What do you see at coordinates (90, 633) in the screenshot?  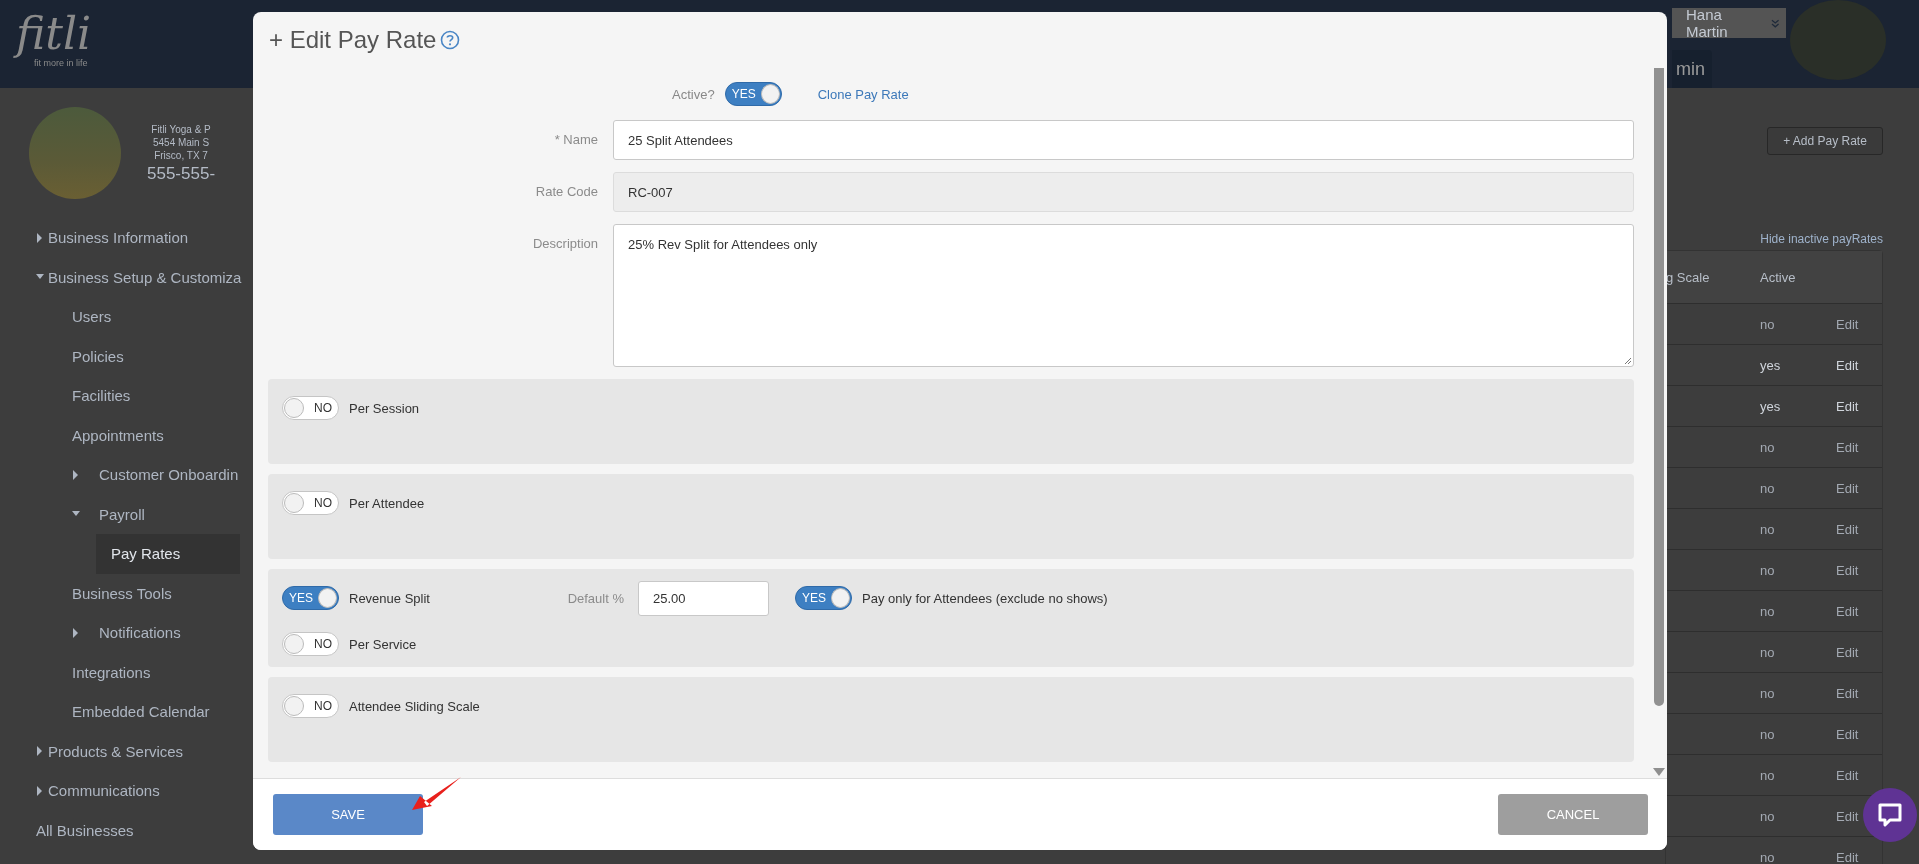 I see `sidebar-item: Notifications` at bounding box center [90, 633].